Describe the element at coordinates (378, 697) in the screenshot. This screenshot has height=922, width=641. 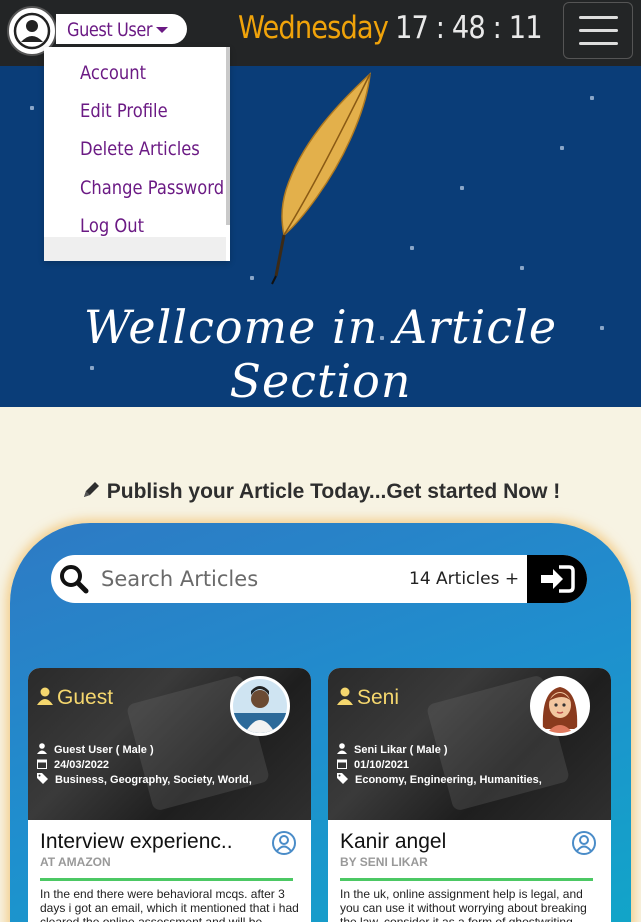
I see `card-user-name: Seni` at that location.